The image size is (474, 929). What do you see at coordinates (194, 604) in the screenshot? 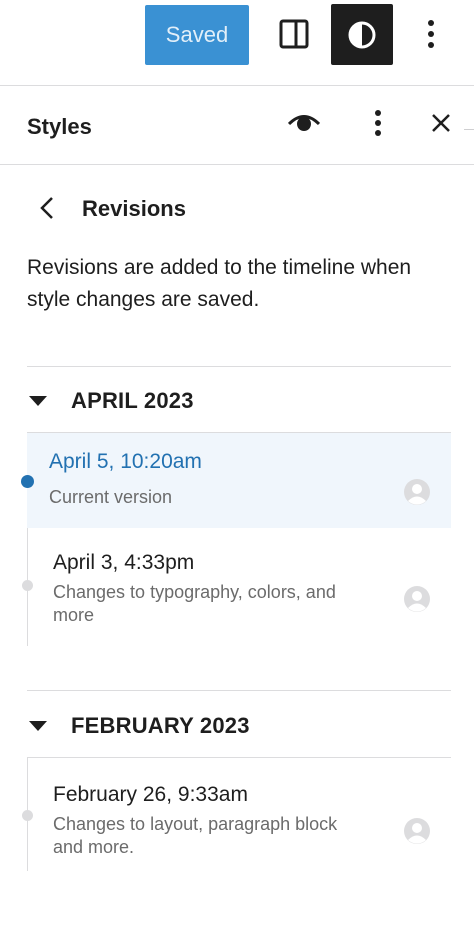
I see `revision-description: Changes to typography, colors, and more` at bounding box center [194, 604].